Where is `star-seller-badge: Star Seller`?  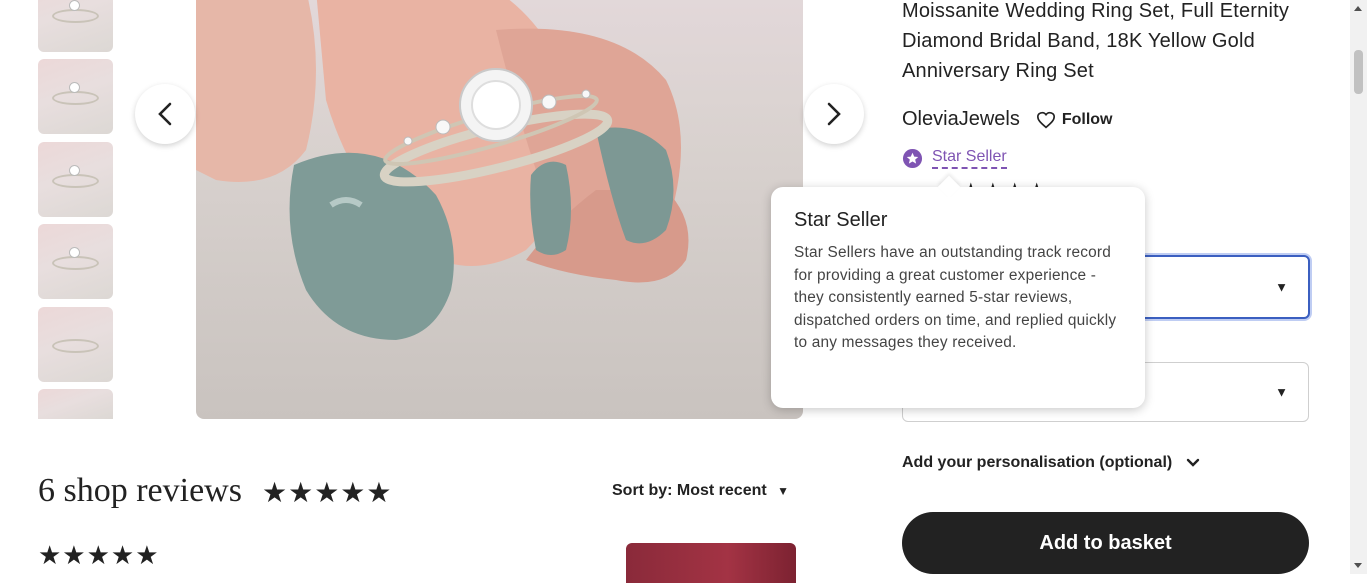 star-seller-badge: Star Seller is located at coordinates (954, 158).